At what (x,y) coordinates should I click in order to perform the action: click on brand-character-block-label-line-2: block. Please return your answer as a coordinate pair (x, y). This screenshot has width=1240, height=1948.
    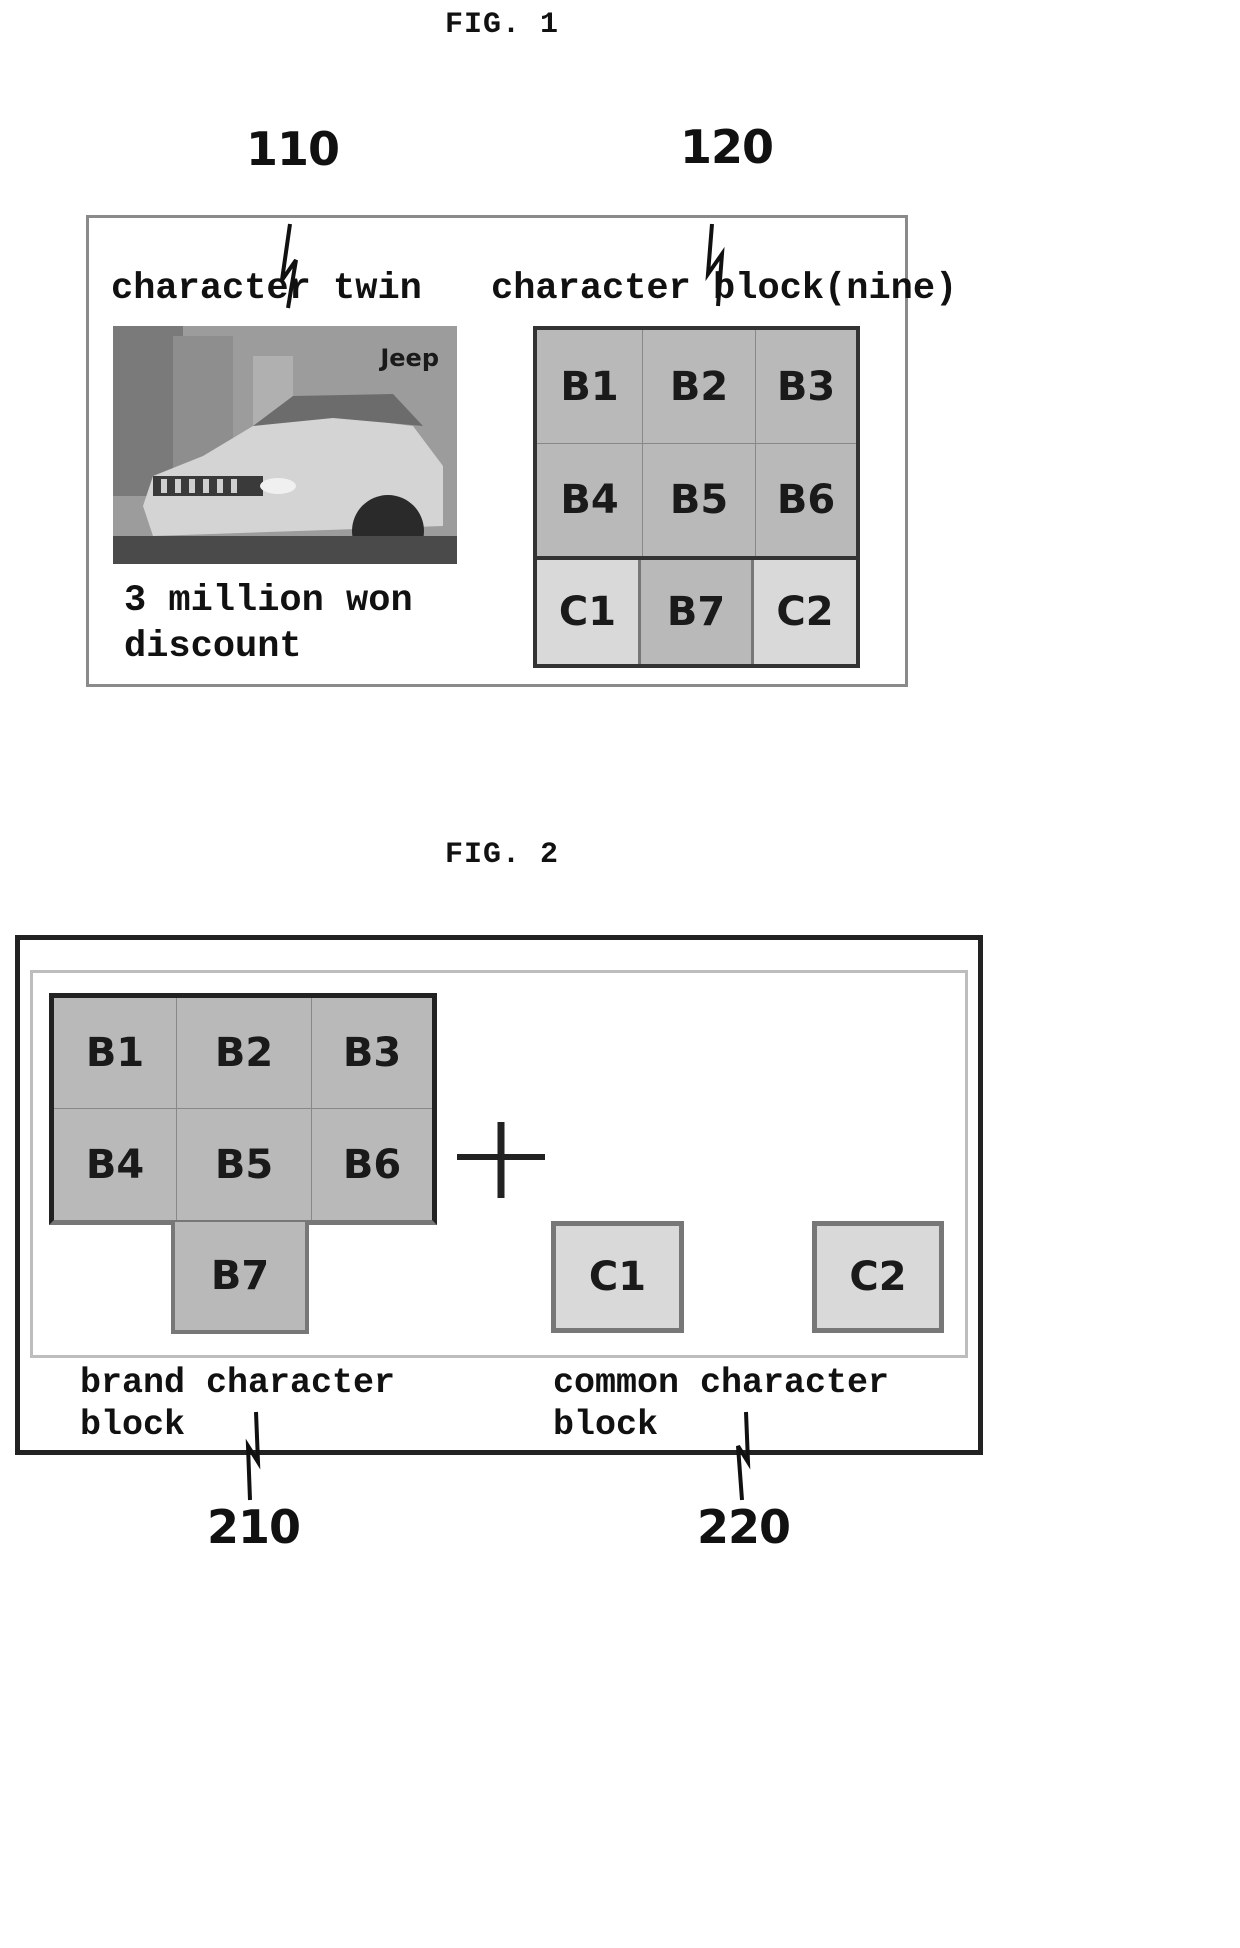
    Looking at the image, I should click on (133, 1425).